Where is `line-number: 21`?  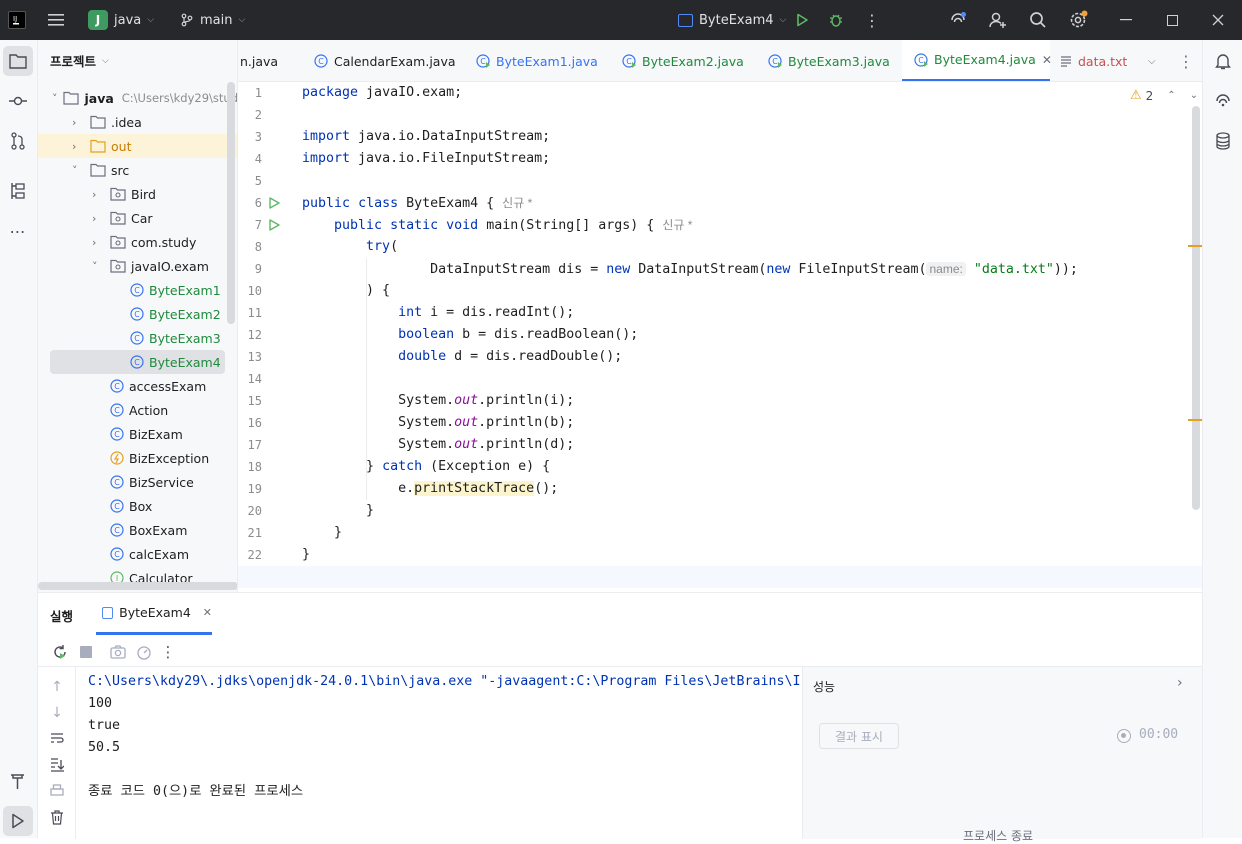 line-number: 21 is located at coordinates (250, 533).